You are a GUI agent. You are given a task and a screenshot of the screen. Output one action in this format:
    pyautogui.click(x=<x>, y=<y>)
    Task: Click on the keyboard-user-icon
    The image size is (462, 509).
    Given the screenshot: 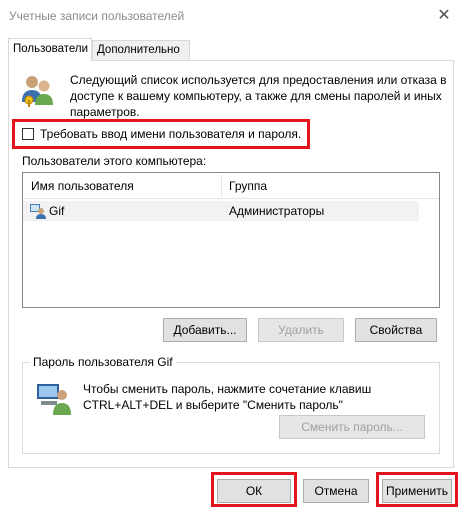 What is the action you would take?
    pyautogui.click(x=54, y=399)
    